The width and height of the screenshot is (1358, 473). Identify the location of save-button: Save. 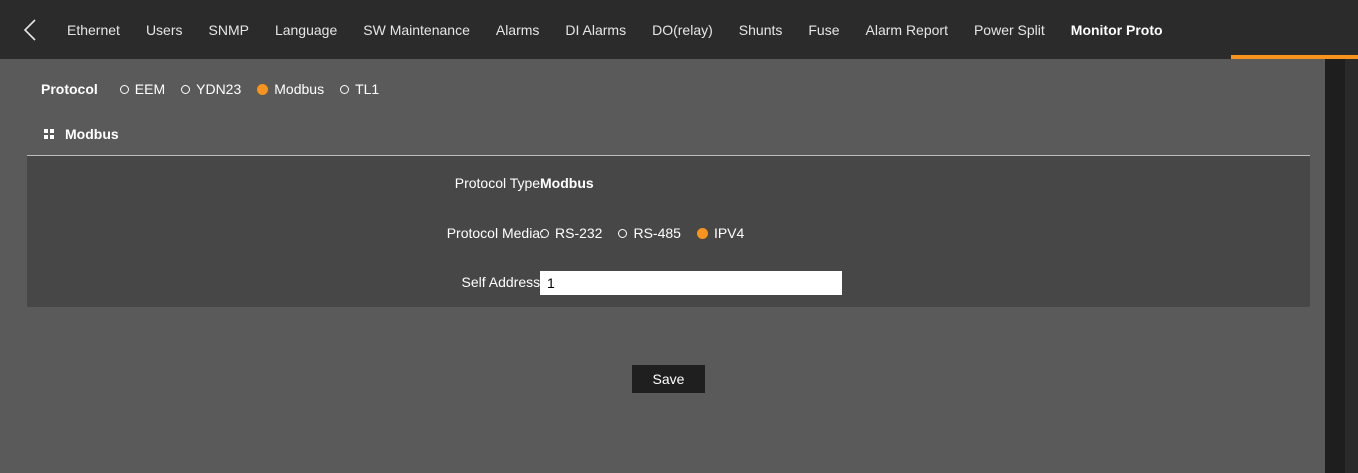
(668, 379).